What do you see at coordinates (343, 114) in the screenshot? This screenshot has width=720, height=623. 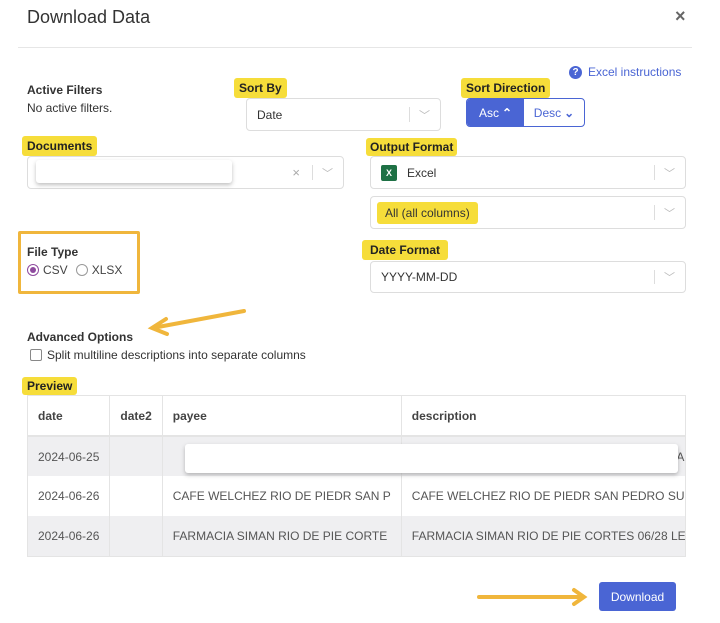 I see `sort-by-select: Date ﹀` at bounding box center [343, 114].